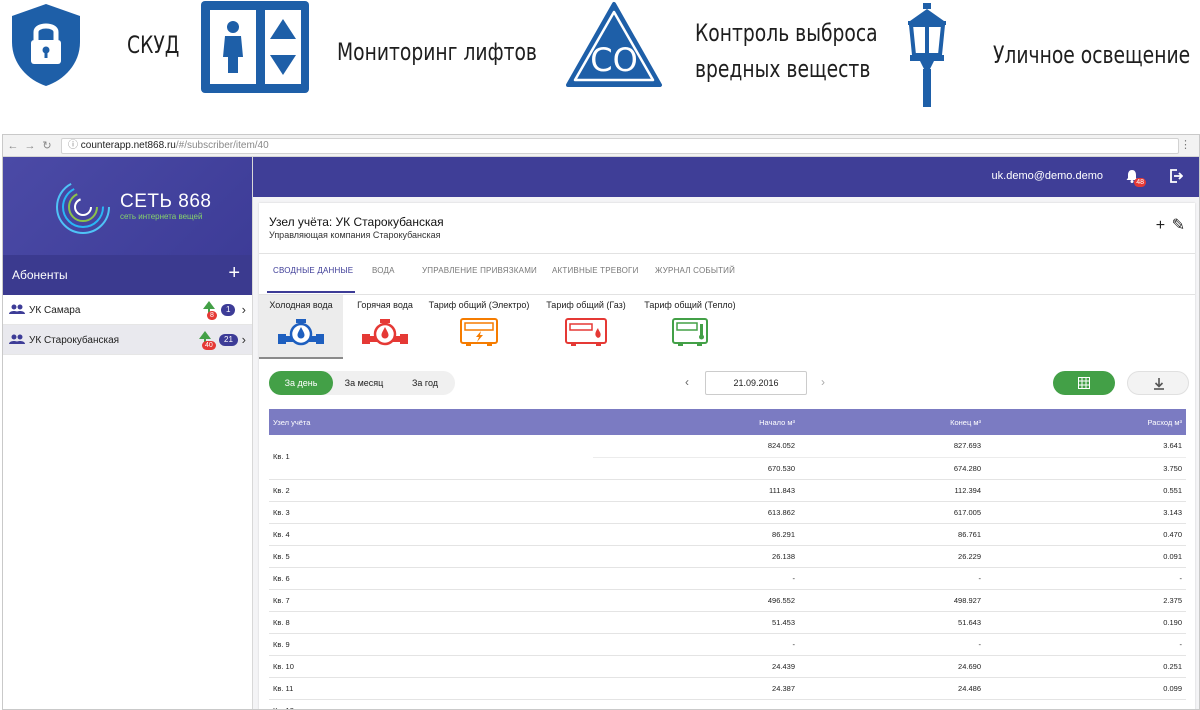 This screenshot has height=710, width=1200. Describe the element at coordinates (1176, 176) in the screenshot. I see `logout-icon` at that location.